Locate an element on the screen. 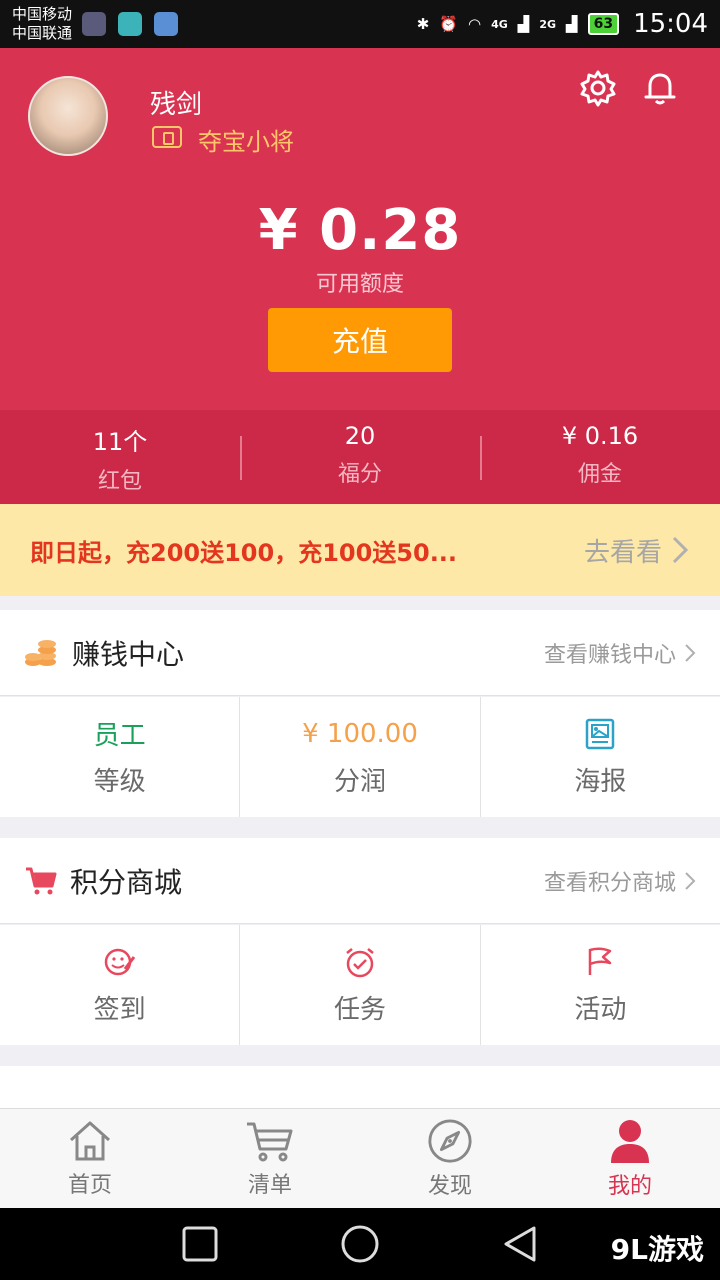  points-mall-header: 积分商城 查看积分商城 is located at coordinates (360, 881).